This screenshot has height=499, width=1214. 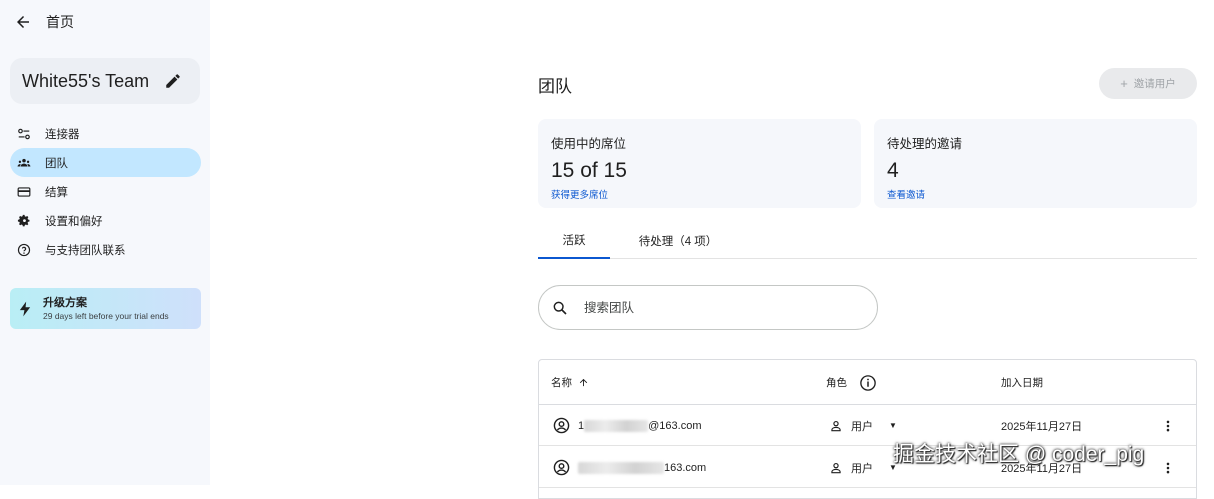 What do you see at coordinates (105, 162) in the screenshot?
I see `sidebar-item-team: 团队` at bounding box center [105, 162].